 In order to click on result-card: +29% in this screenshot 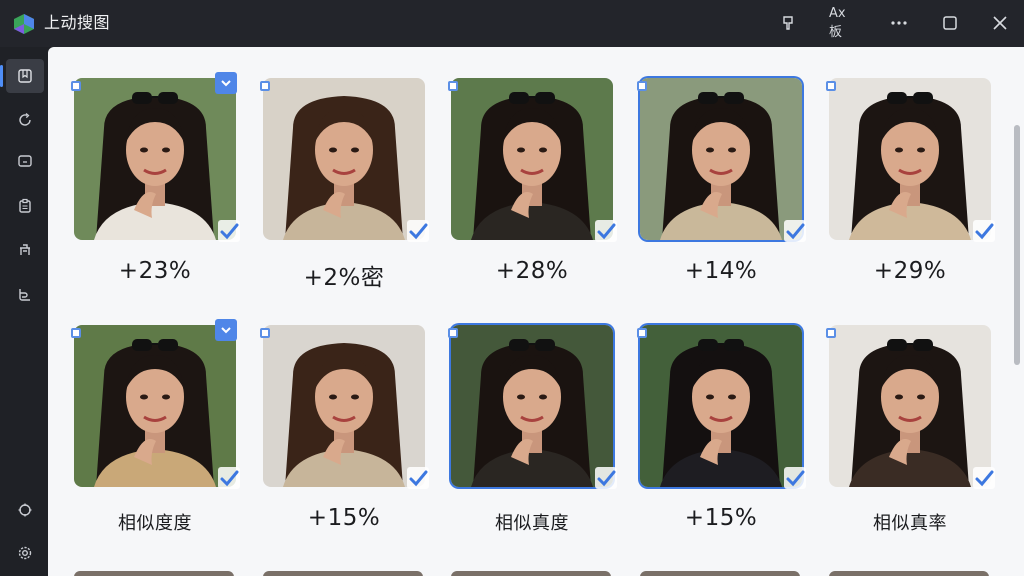, I will do `click(912, 185)`.